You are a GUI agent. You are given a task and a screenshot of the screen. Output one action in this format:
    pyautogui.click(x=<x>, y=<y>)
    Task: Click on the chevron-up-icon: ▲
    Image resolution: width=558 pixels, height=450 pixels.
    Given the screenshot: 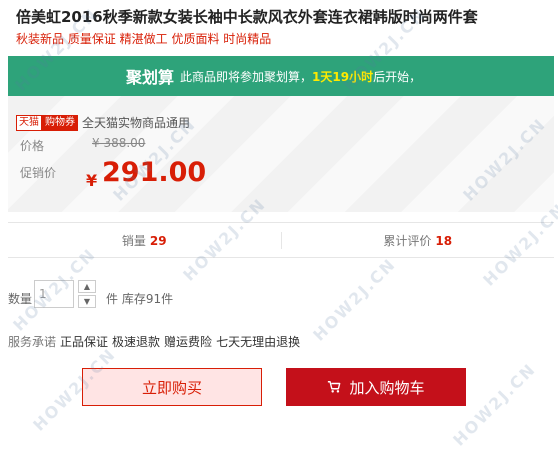 What is the action you would take?
    pyautogui.click(x=87, y=286)
    